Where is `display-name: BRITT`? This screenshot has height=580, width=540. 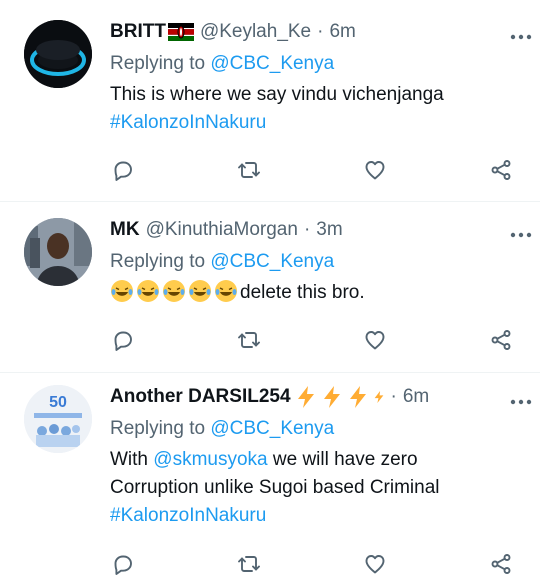 display-name: BRITT is located at coordinates (138, 32).